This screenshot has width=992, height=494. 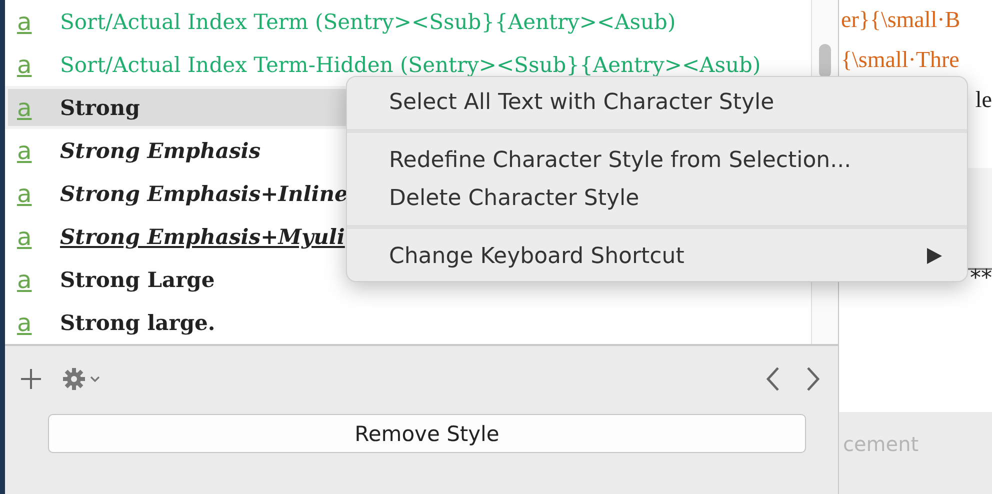 I want to click on style-name: Strong Large, so click(x=137, y=279).